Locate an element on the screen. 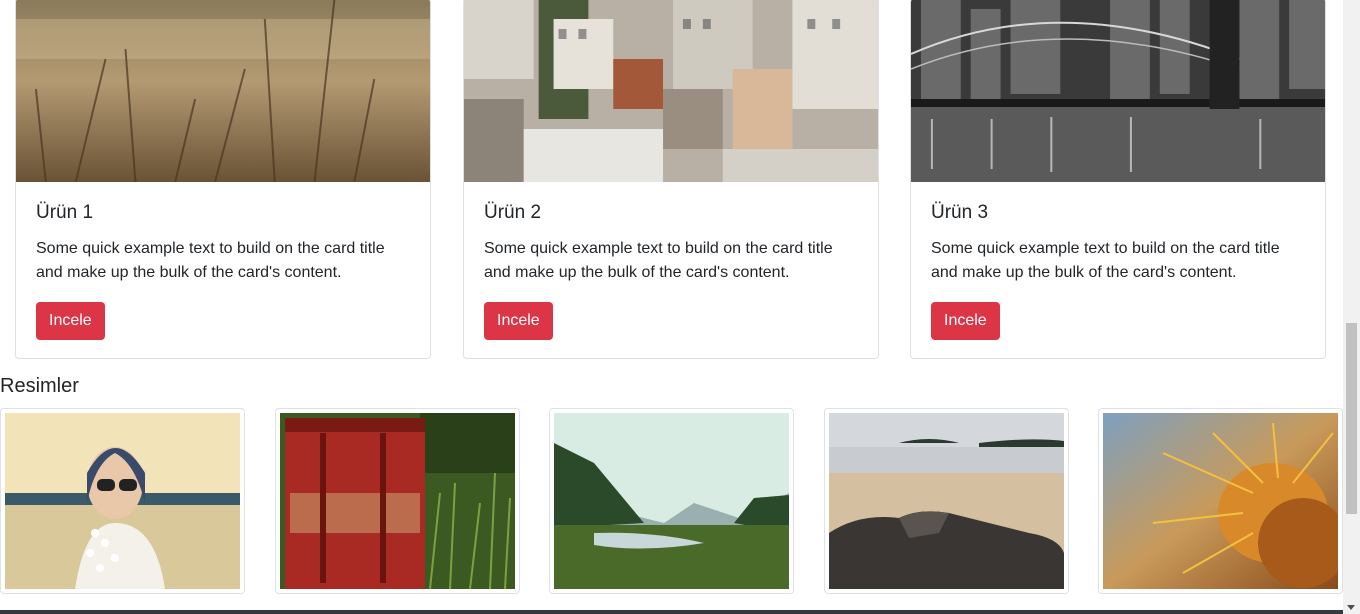  beach-rocks-image is located at coordinates (946, 501).